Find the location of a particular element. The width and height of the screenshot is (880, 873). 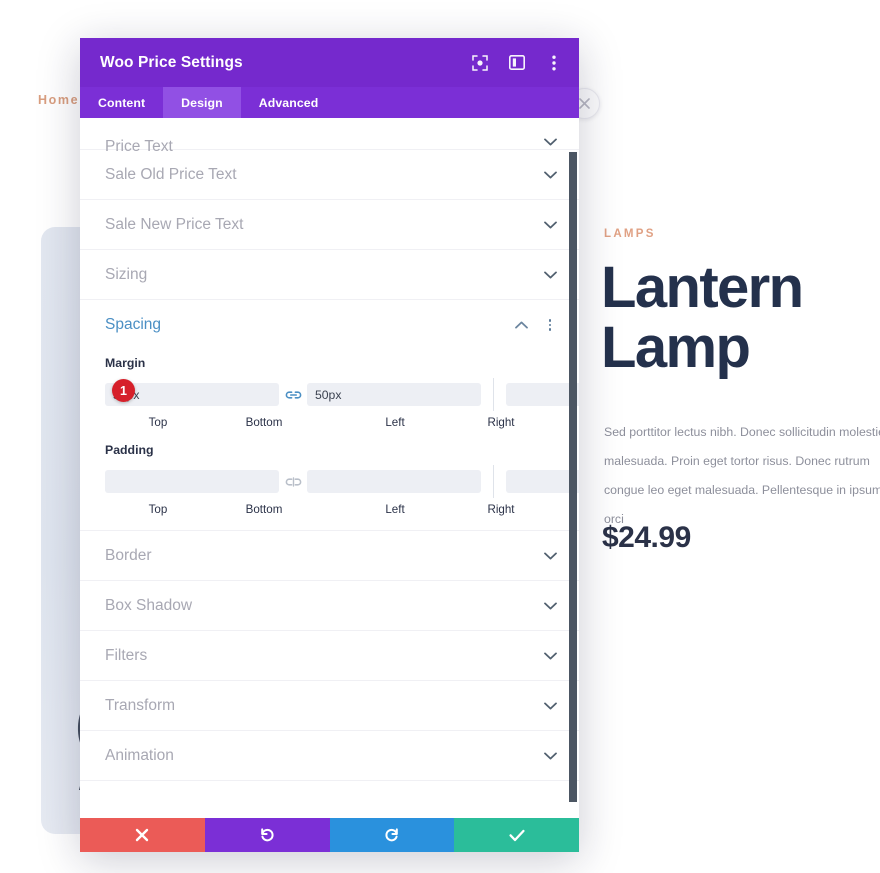

margin-inputs-row: 1 is located at coordinates (342, 394).